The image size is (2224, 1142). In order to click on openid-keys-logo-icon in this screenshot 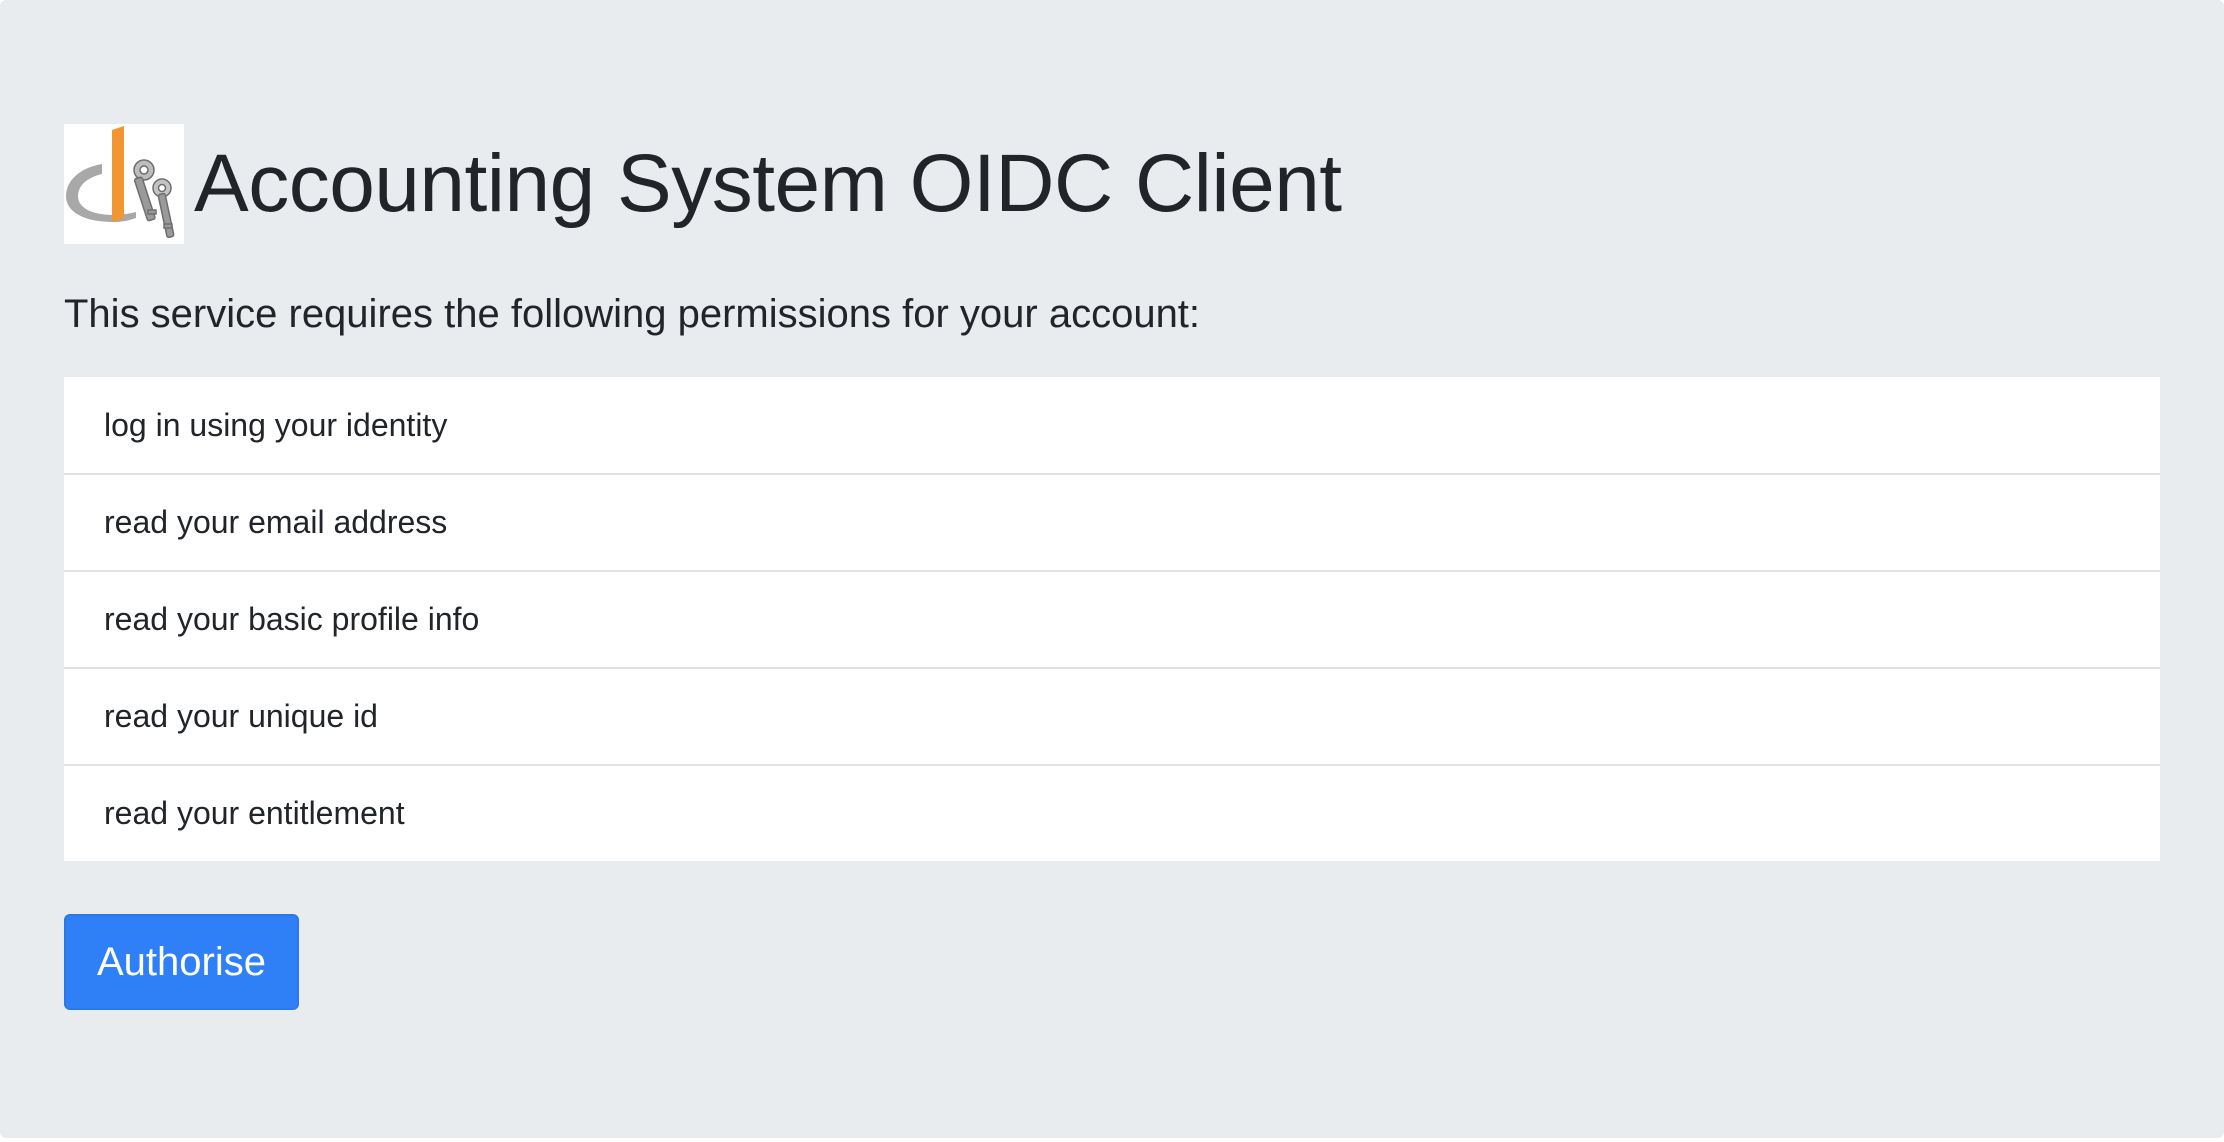, I will do `click(124, 184)`.